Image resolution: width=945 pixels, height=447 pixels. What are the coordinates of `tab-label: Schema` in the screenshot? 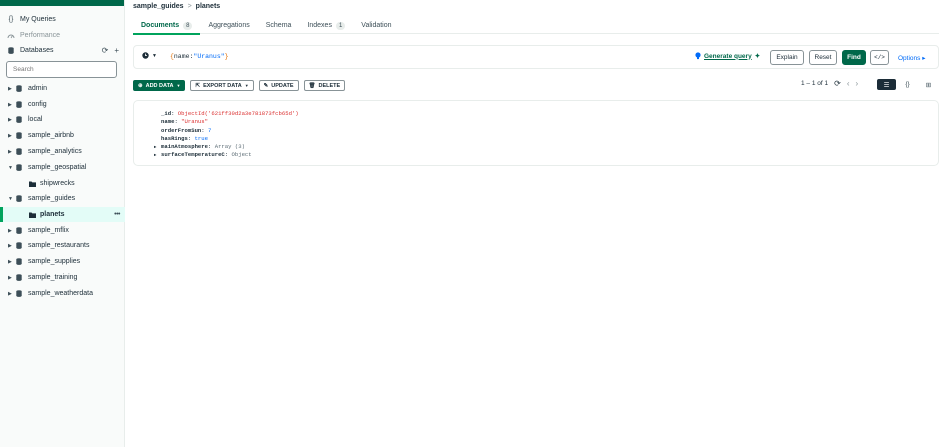 It's located at (278, 25).